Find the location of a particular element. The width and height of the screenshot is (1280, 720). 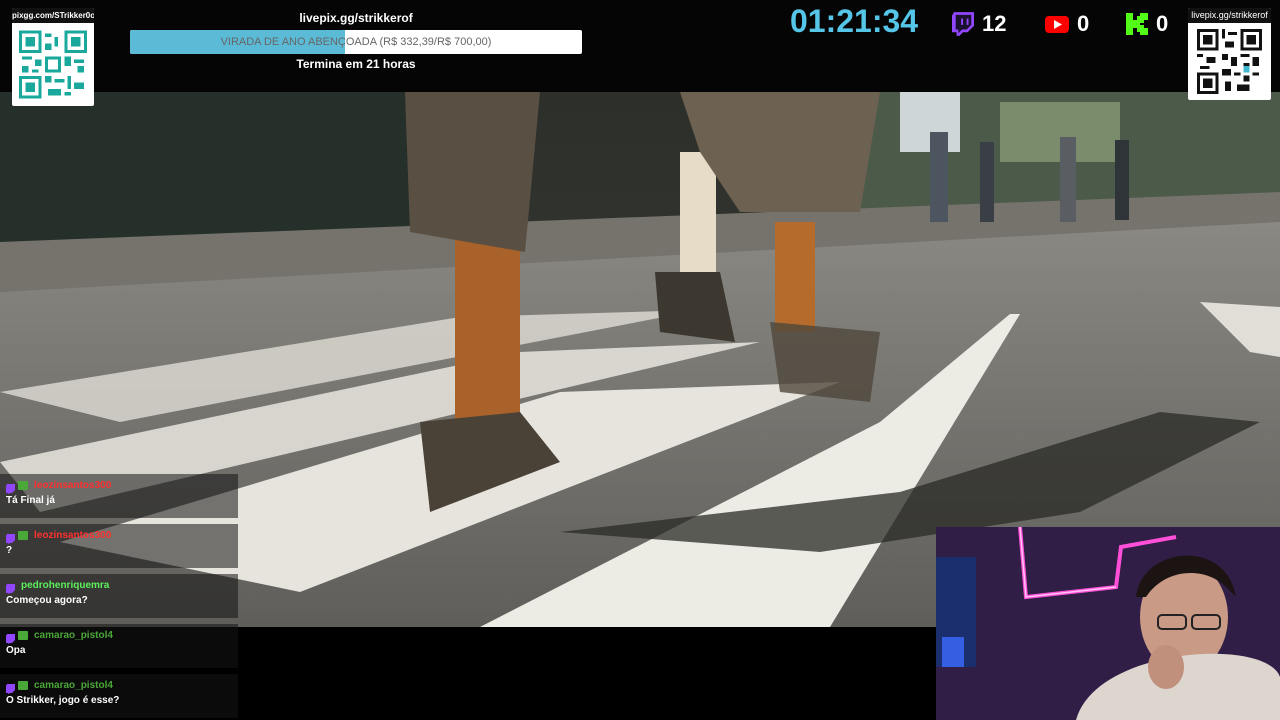

pix-qr-label: pixgg.com/STrikker0of is located at coordinates (53, 15).